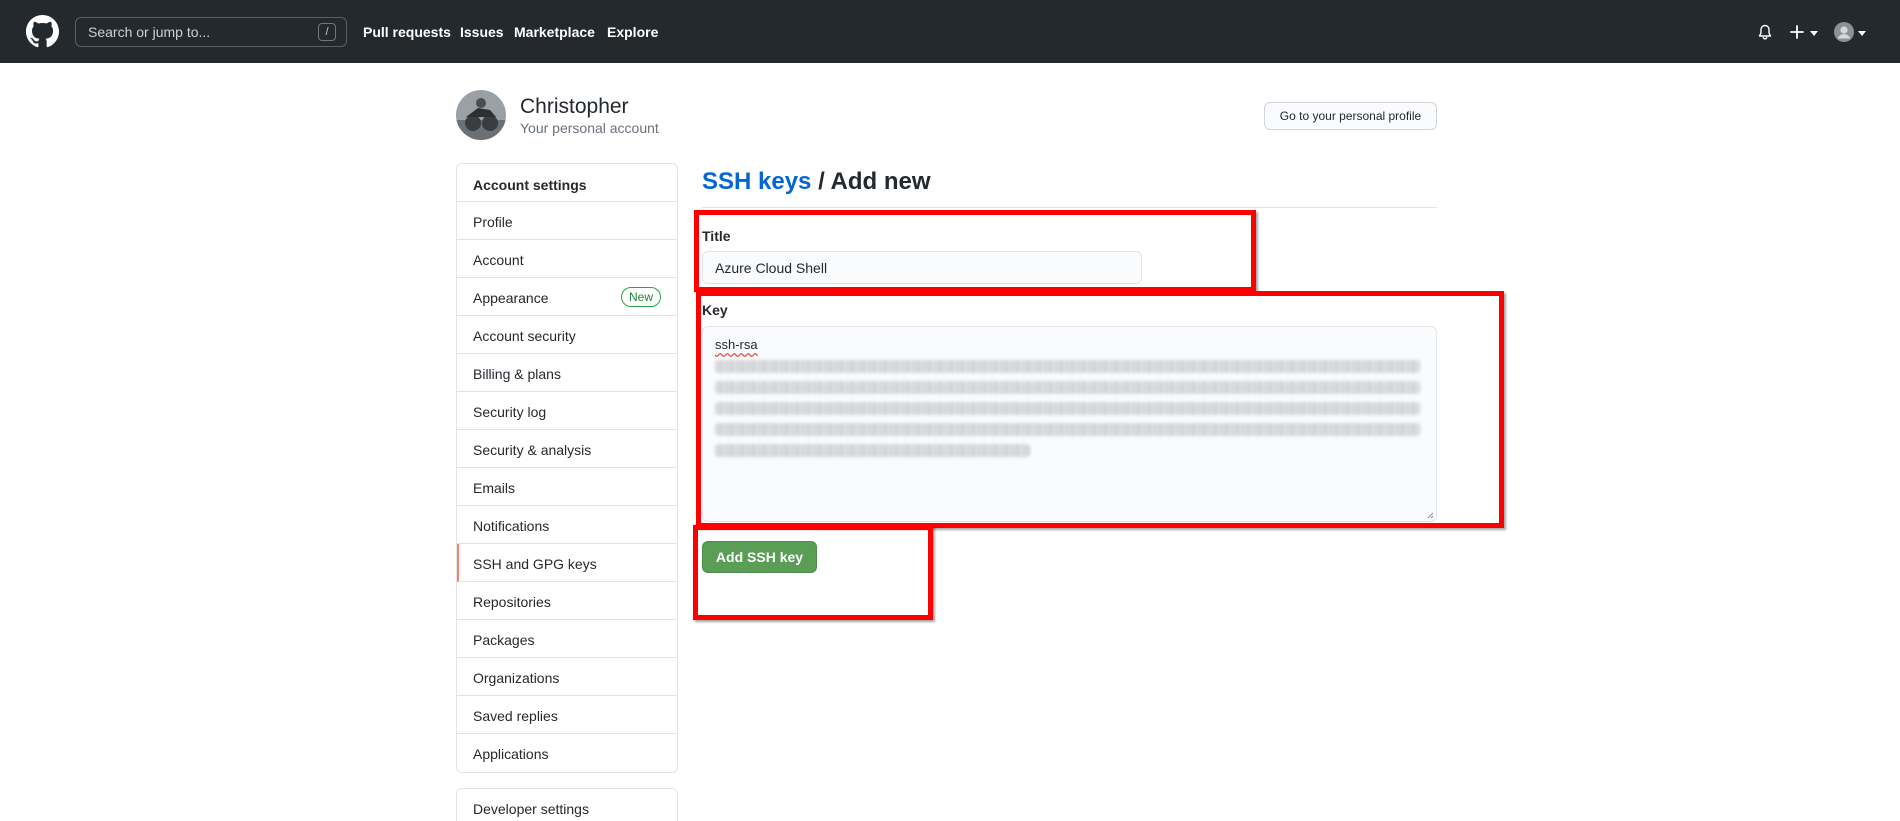  I want to click on nav-issues: Issues, so click(482, 32).